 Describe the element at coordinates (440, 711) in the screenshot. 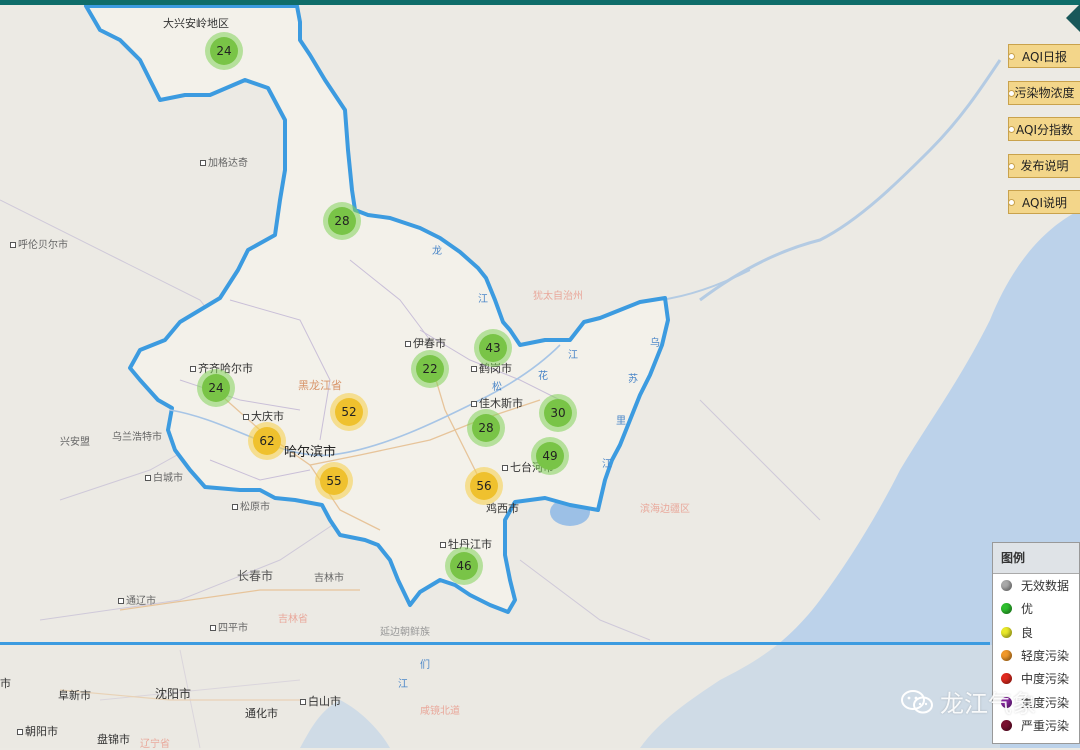

I see `region-label-xianbei: 咸镜北道` at that location.